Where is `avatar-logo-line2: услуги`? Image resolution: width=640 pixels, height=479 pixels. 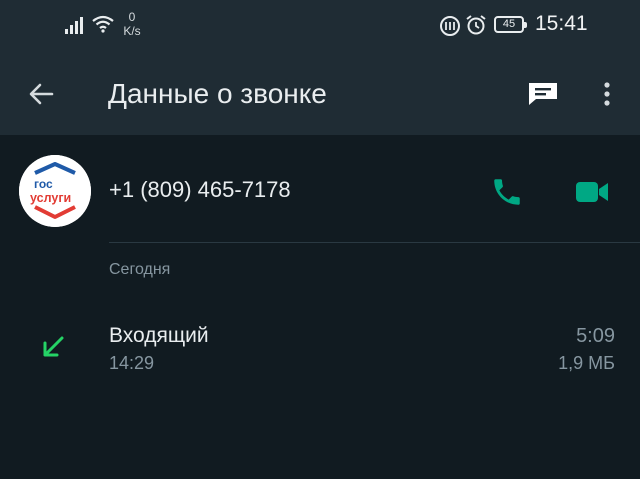
avatar-logo-line2: услуги is located at coordinates (50, 198).